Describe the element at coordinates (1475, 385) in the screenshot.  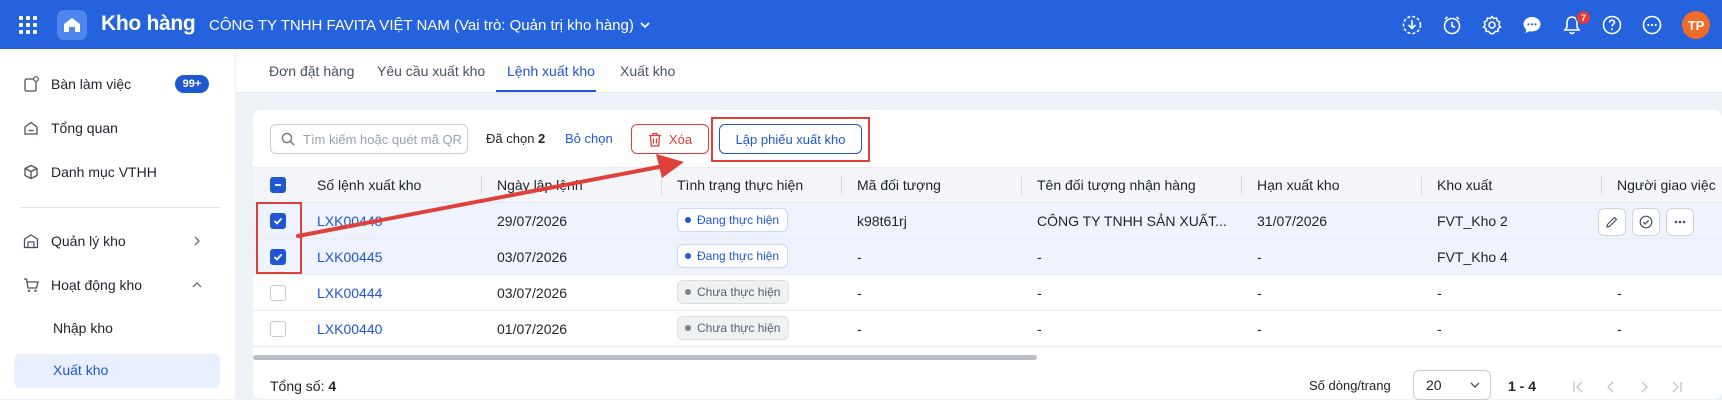
I see `chevron-down-icon` at that location.